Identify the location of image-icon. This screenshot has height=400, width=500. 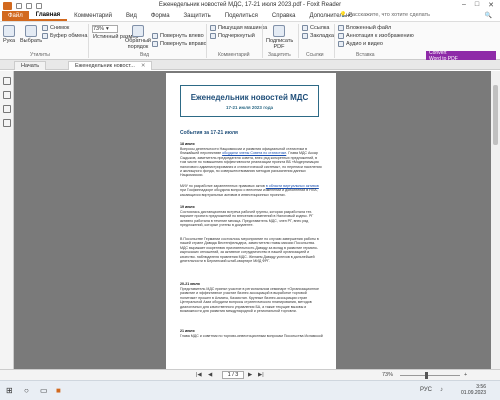
(341, 36).